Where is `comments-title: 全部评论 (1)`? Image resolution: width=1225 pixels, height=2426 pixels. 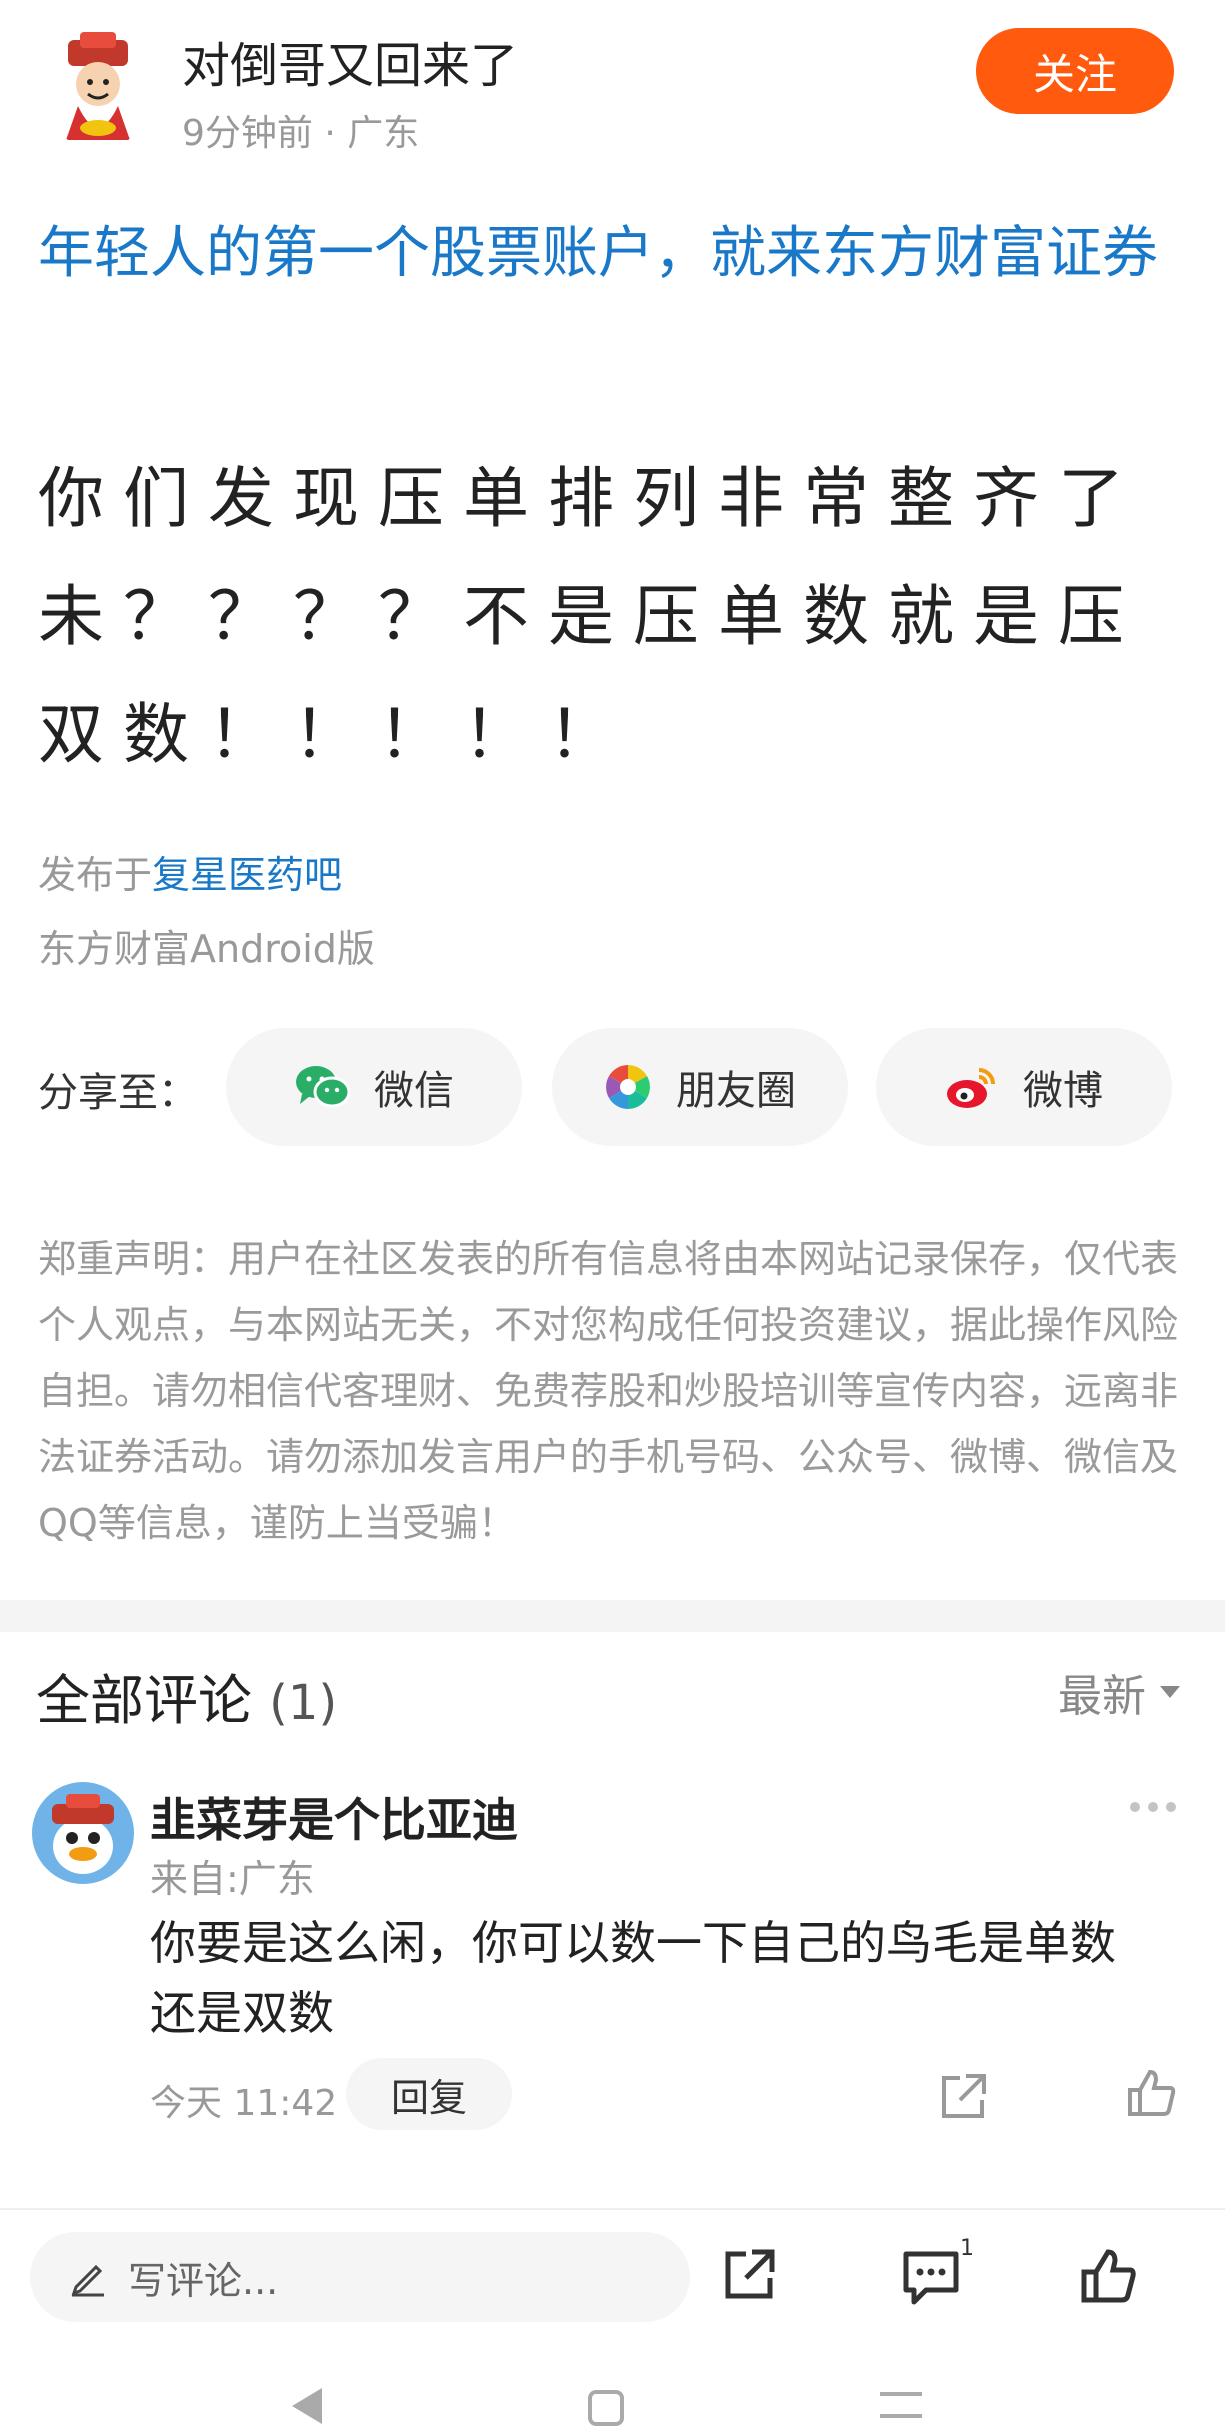 comments-title: 全部评论 (1) is located at coordinates (186, 1695).